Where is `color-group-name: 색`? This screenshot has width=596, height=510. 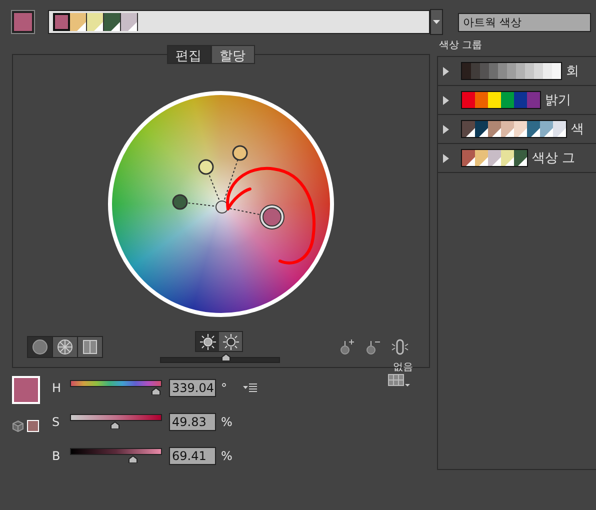
color-group-name: 색 is located at coordinates (577, 129).